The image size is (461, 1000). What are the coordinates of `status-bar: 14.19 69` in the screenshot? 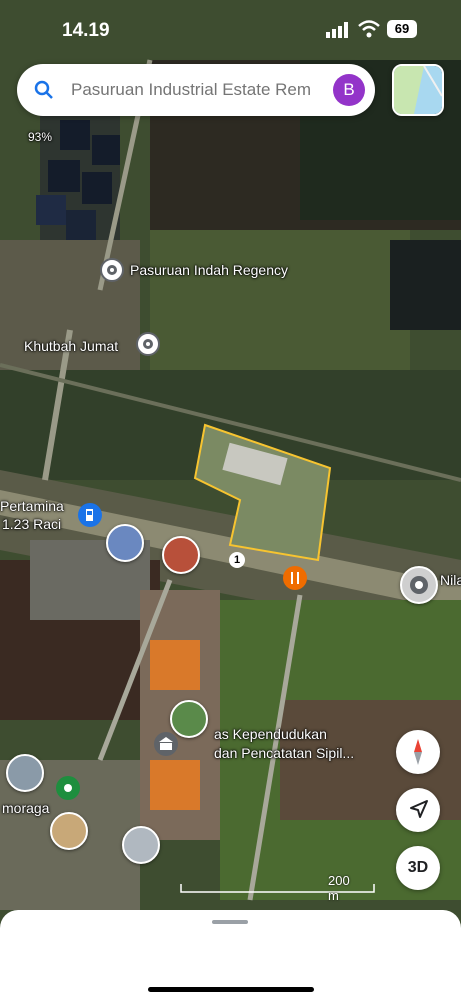 It's located at (230, 28).